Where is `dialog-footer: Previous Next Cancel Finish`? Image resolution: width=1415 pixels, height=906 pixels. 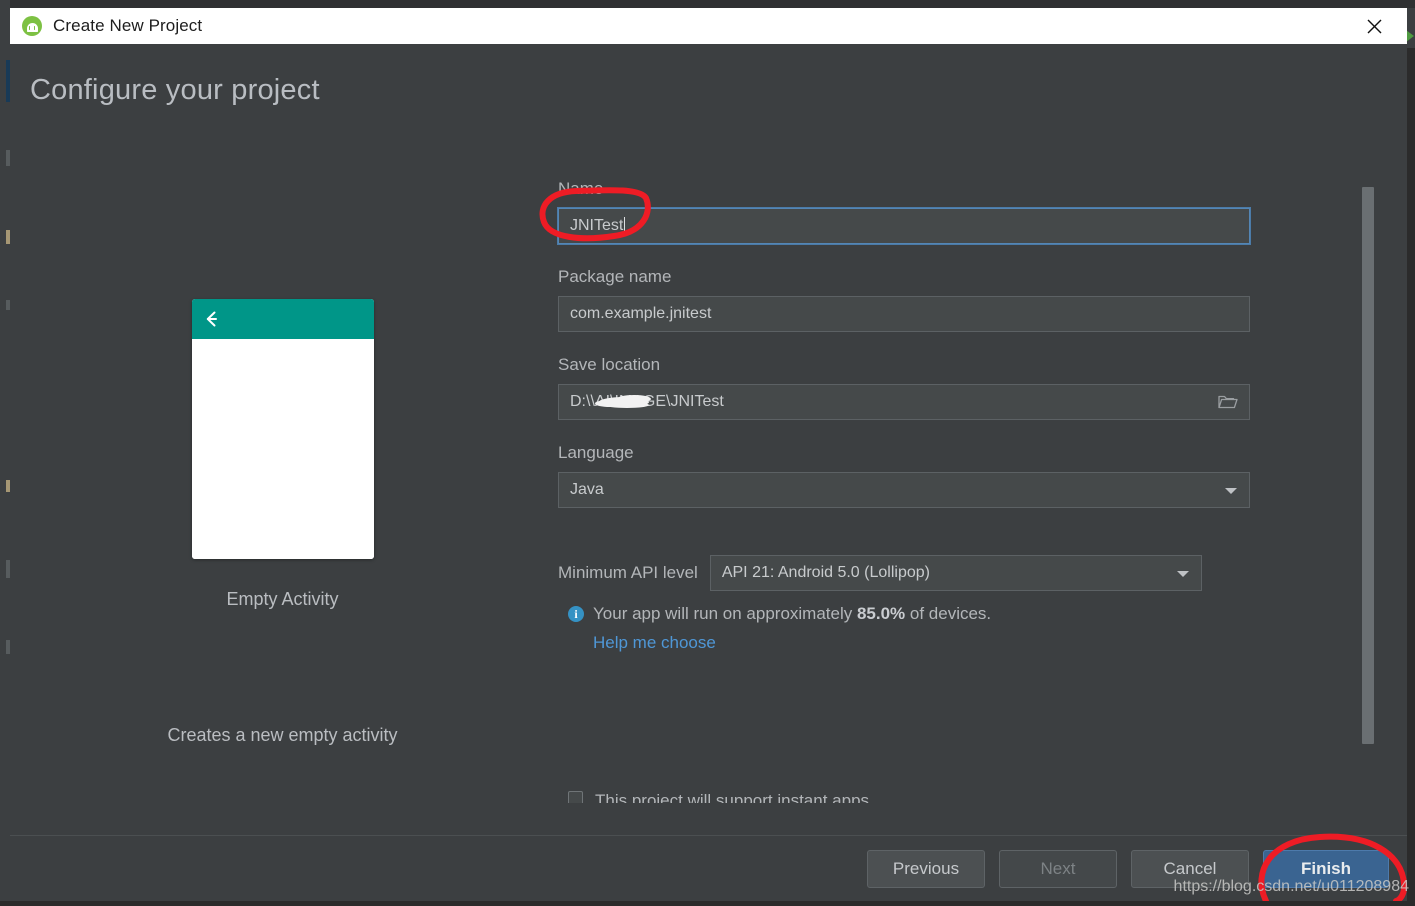 dialog-footer: Previous Next Cancel Finish is located at coordinates (708, 868).